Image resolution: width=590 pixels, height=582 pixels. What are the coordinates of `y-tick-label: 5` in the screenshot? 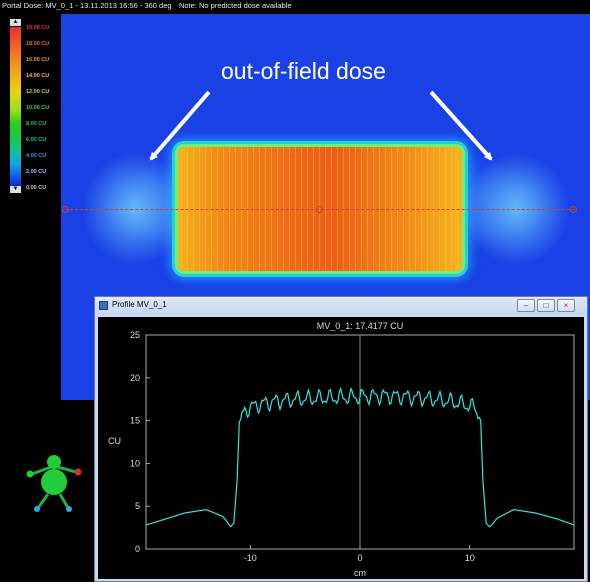 It's located at (137, 506).